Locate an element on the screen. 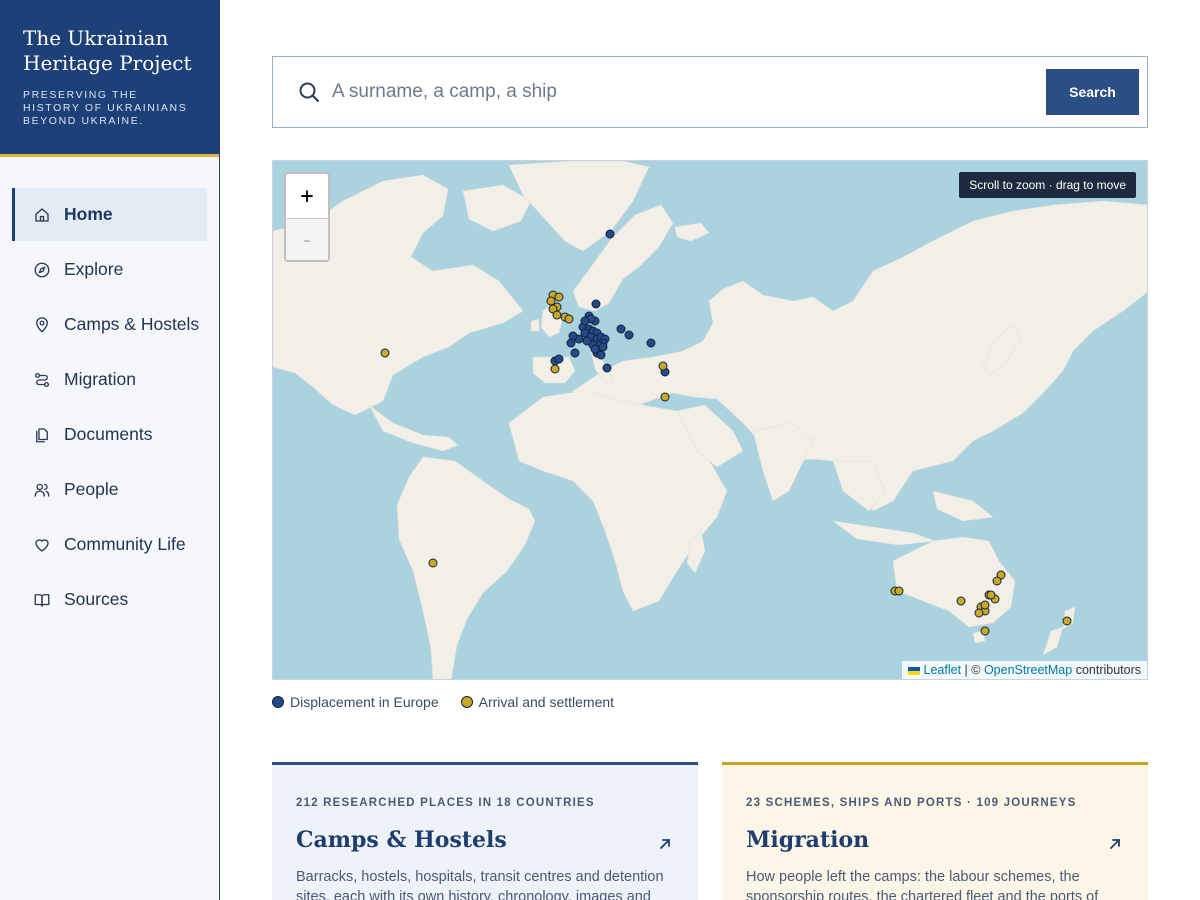  legend-item-arrival: Arrival and settlement is located at coordinates (537, 702).